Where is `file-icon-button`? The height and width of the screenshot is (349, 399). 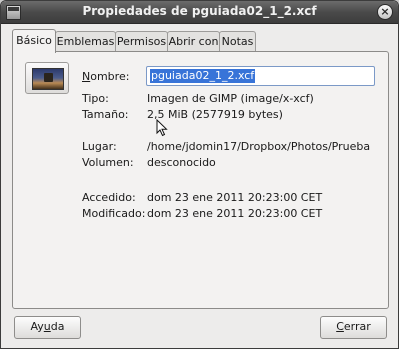 file-icon-button is located at coordinates (47, 78).